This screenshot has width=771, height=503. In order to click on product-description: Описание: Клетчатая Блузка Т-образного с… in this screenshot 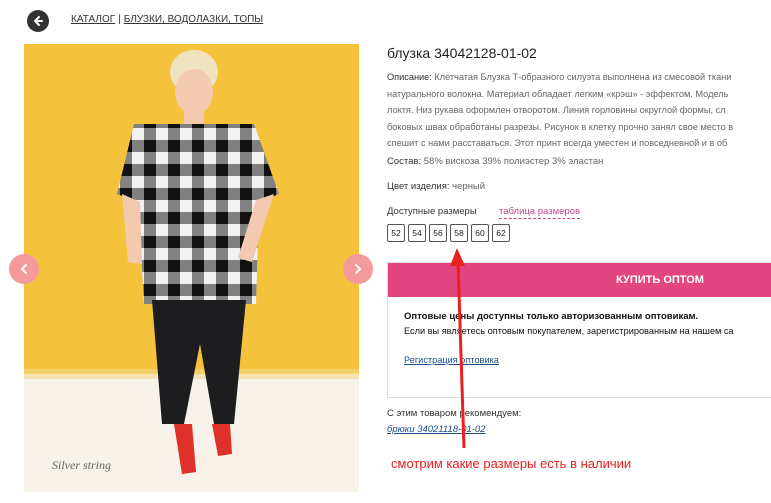, I will do `click(579, 111)`.